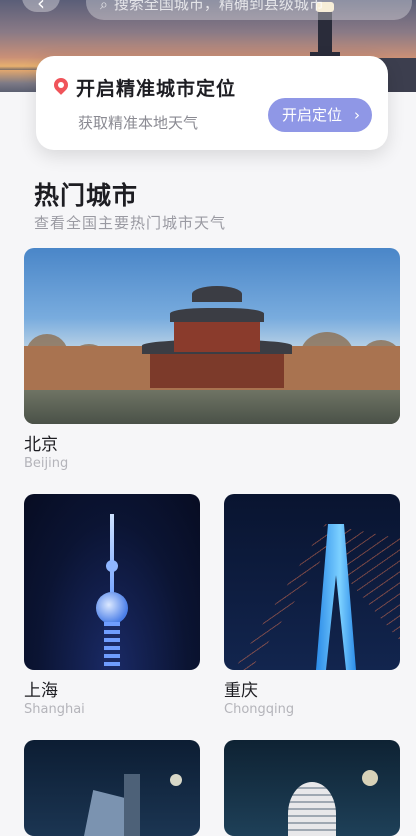 This screenshot has height=836, width=416. What do you see at coordinates (41, 691) in the screenshot?
I see `city-name-shanghai: 上海` at bounding box center [41, 691].